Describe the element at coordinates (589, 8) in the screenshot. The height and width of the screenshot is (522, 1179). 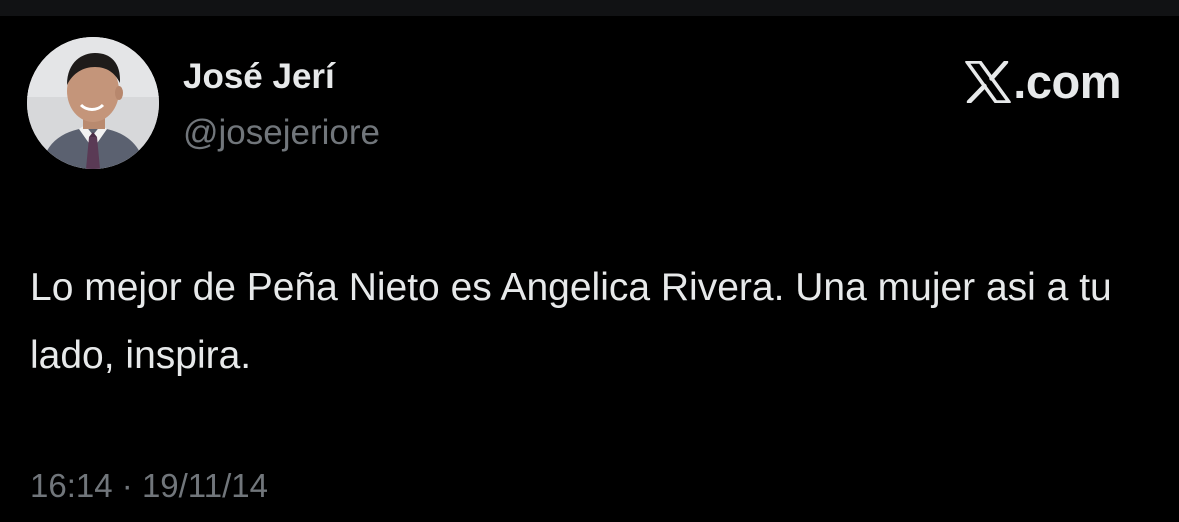
I see `top-edge-strip` at that location.